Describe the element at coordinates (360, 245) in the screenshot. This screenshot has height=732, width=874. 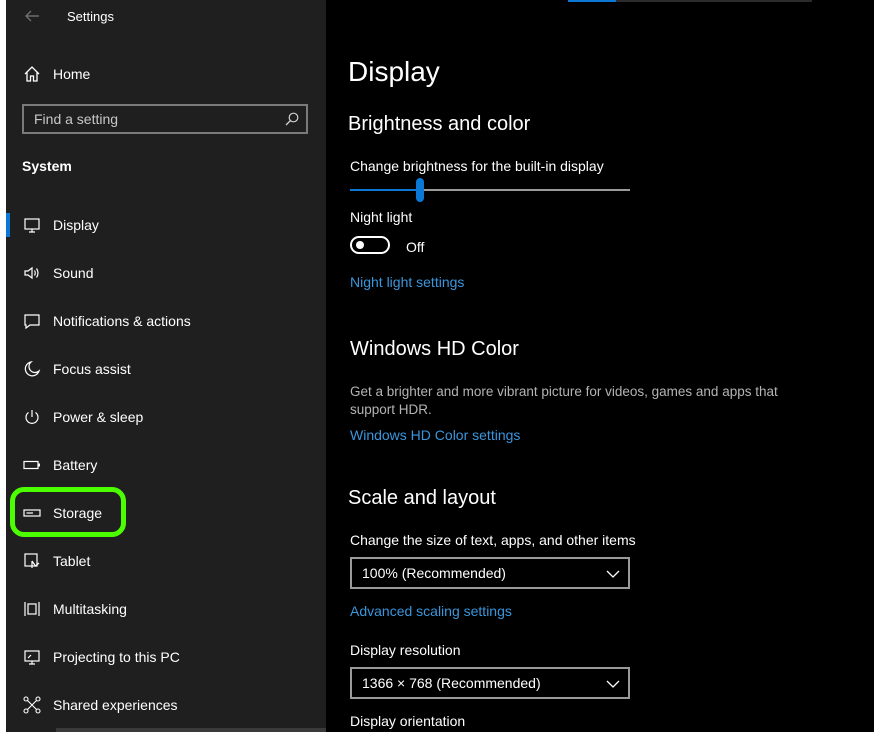
I see `toggle-knob` at that location.